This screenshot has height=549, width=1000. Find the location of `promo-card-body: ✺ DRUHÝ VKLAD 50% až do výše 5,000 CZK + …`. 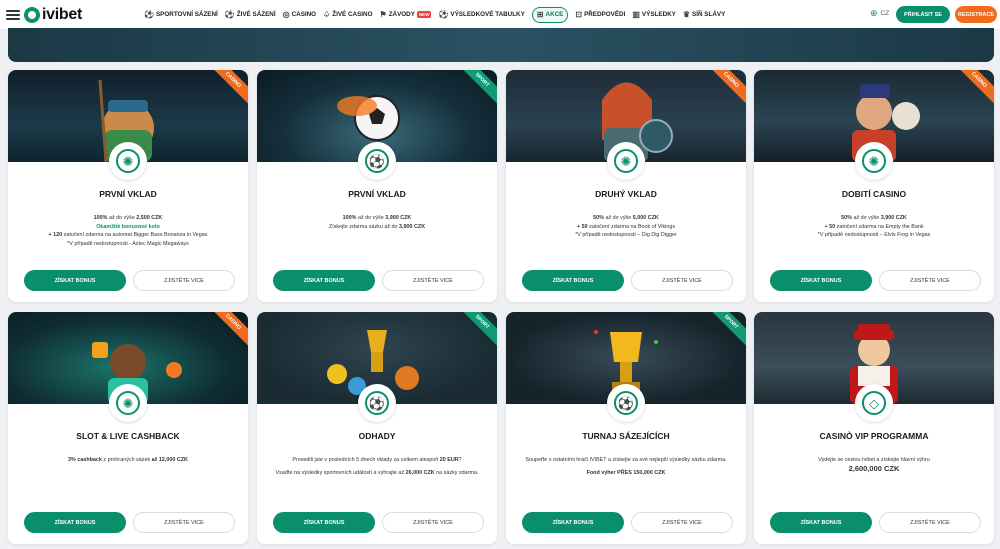

promo-card-body: ✺ DRUHÝ VKLAD 50% až do výše 5,000 CZK + … is located at coordinates (626, 221).